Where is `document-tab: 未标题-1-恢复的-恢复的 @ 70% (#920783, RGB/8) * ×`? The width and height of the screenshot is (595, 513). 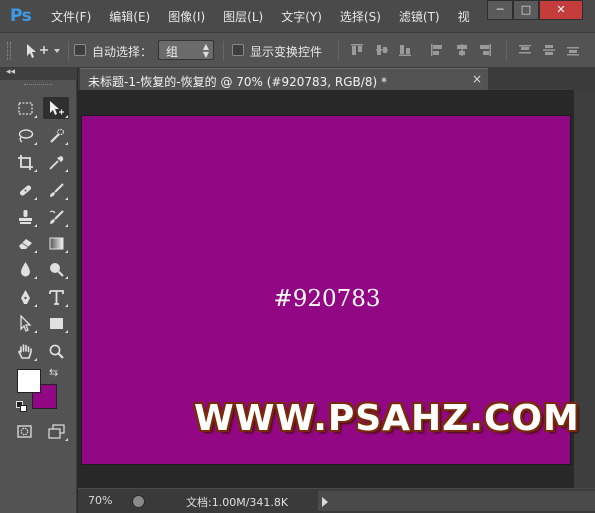
document-tab: 未标题-1-恢复的-恢复的 @ 70% (#920783, RGB/8) * × is located at coordinates (284, 79).